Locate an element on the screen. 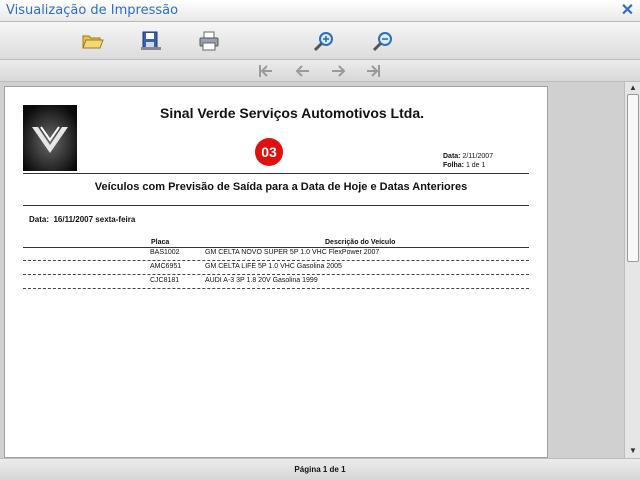 The width and height of the screenshot is (640, 480). next-page-icon is located at coordinates (339, 71).